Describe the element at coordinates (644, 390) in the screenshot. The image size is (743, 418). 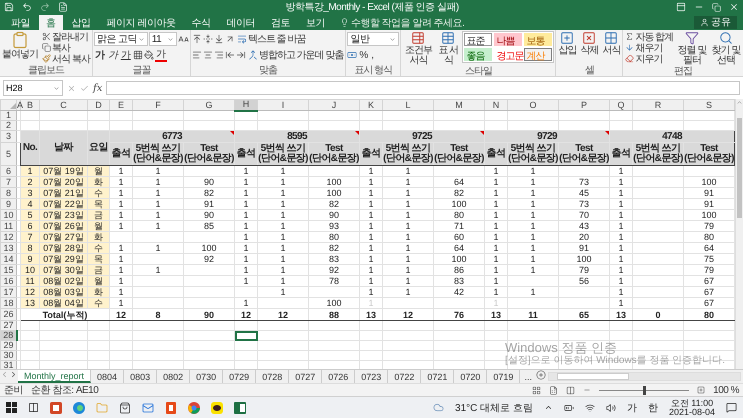
I see `zoom-thumb` at that location.